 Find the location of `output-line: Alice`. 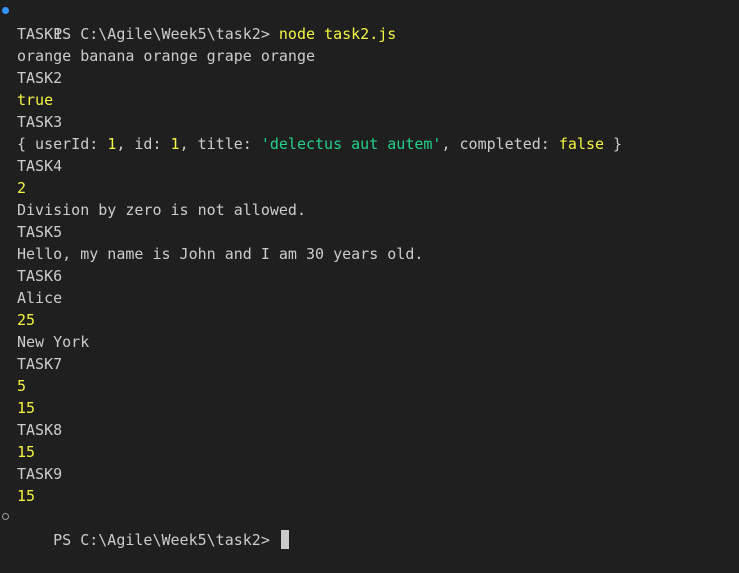

output-line: Alice is located at coordinates (369, 298).